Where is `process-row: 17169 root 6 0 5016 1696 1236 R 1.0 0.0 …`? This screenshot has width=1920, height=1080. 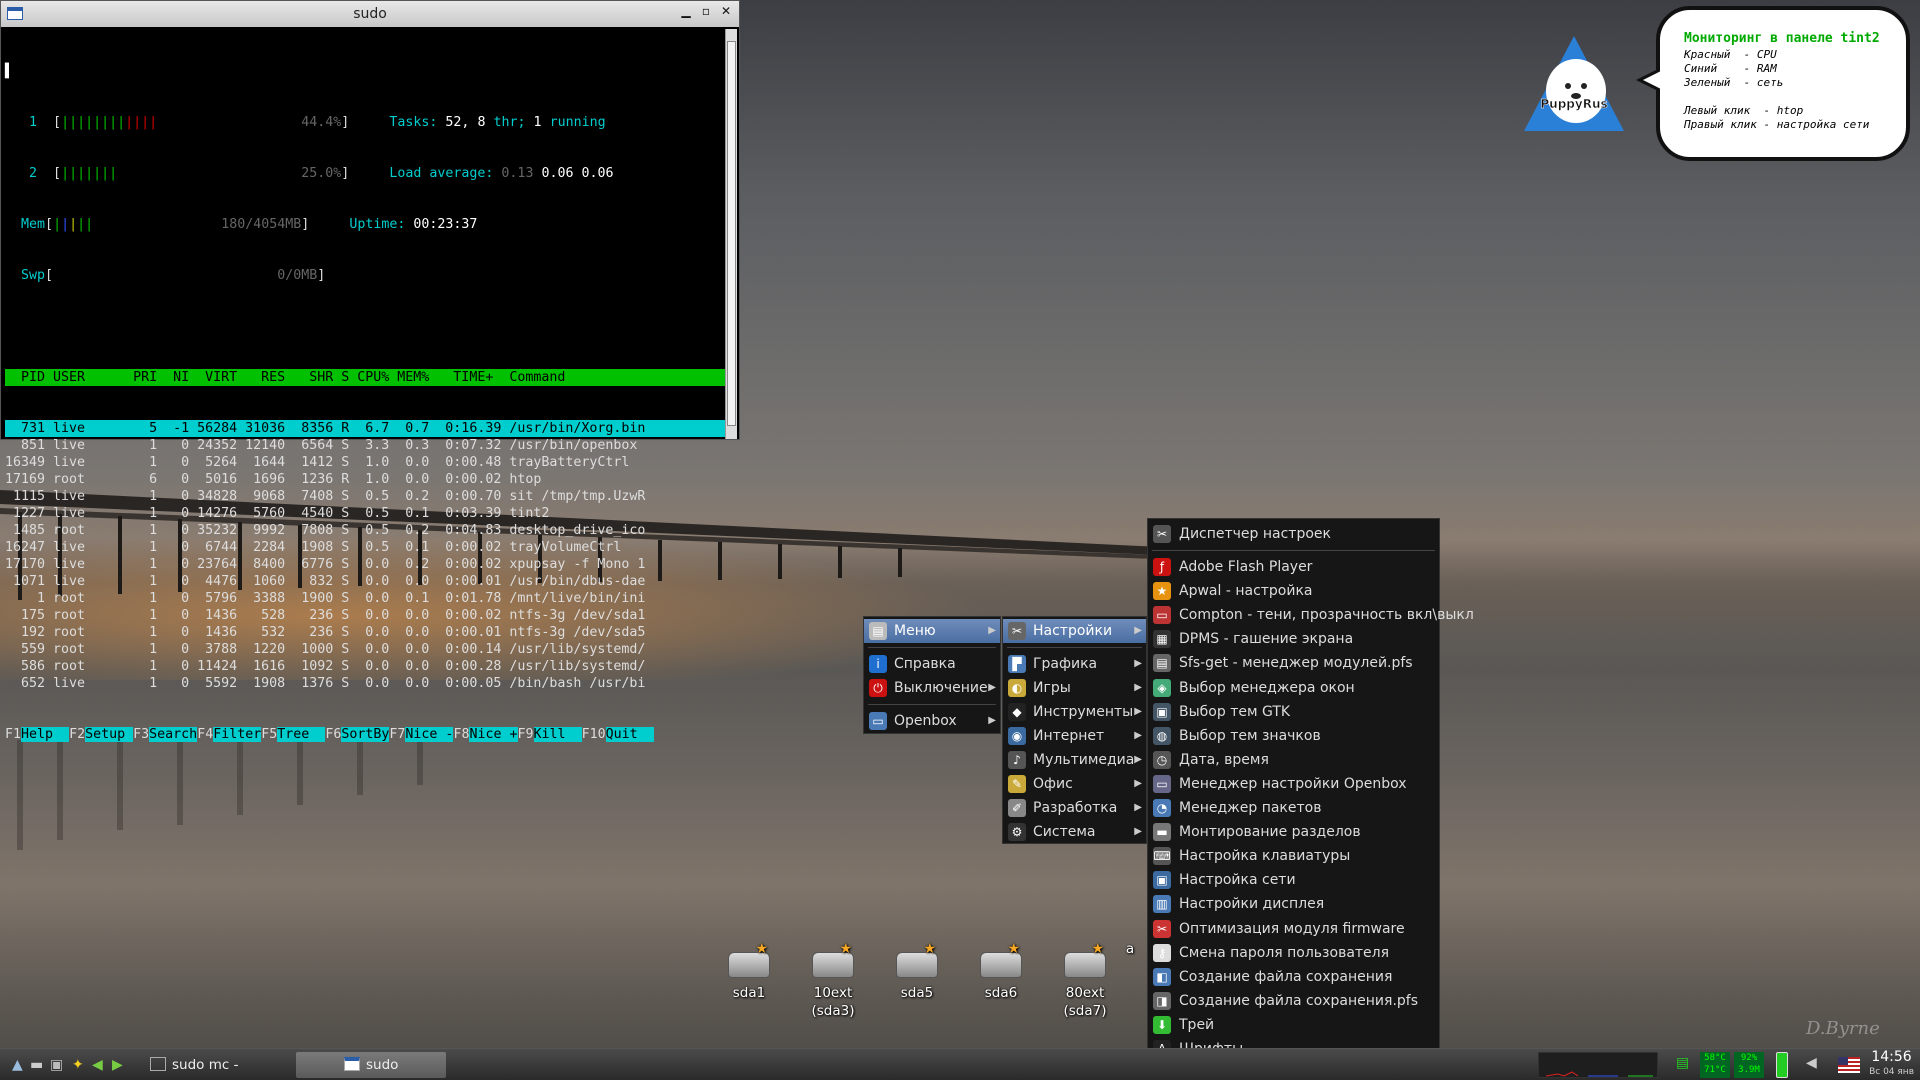 process-row: 17169 root 6 0 5016 1696 1236 R 1.0 0.0 … is located at coordinates (365, 479).